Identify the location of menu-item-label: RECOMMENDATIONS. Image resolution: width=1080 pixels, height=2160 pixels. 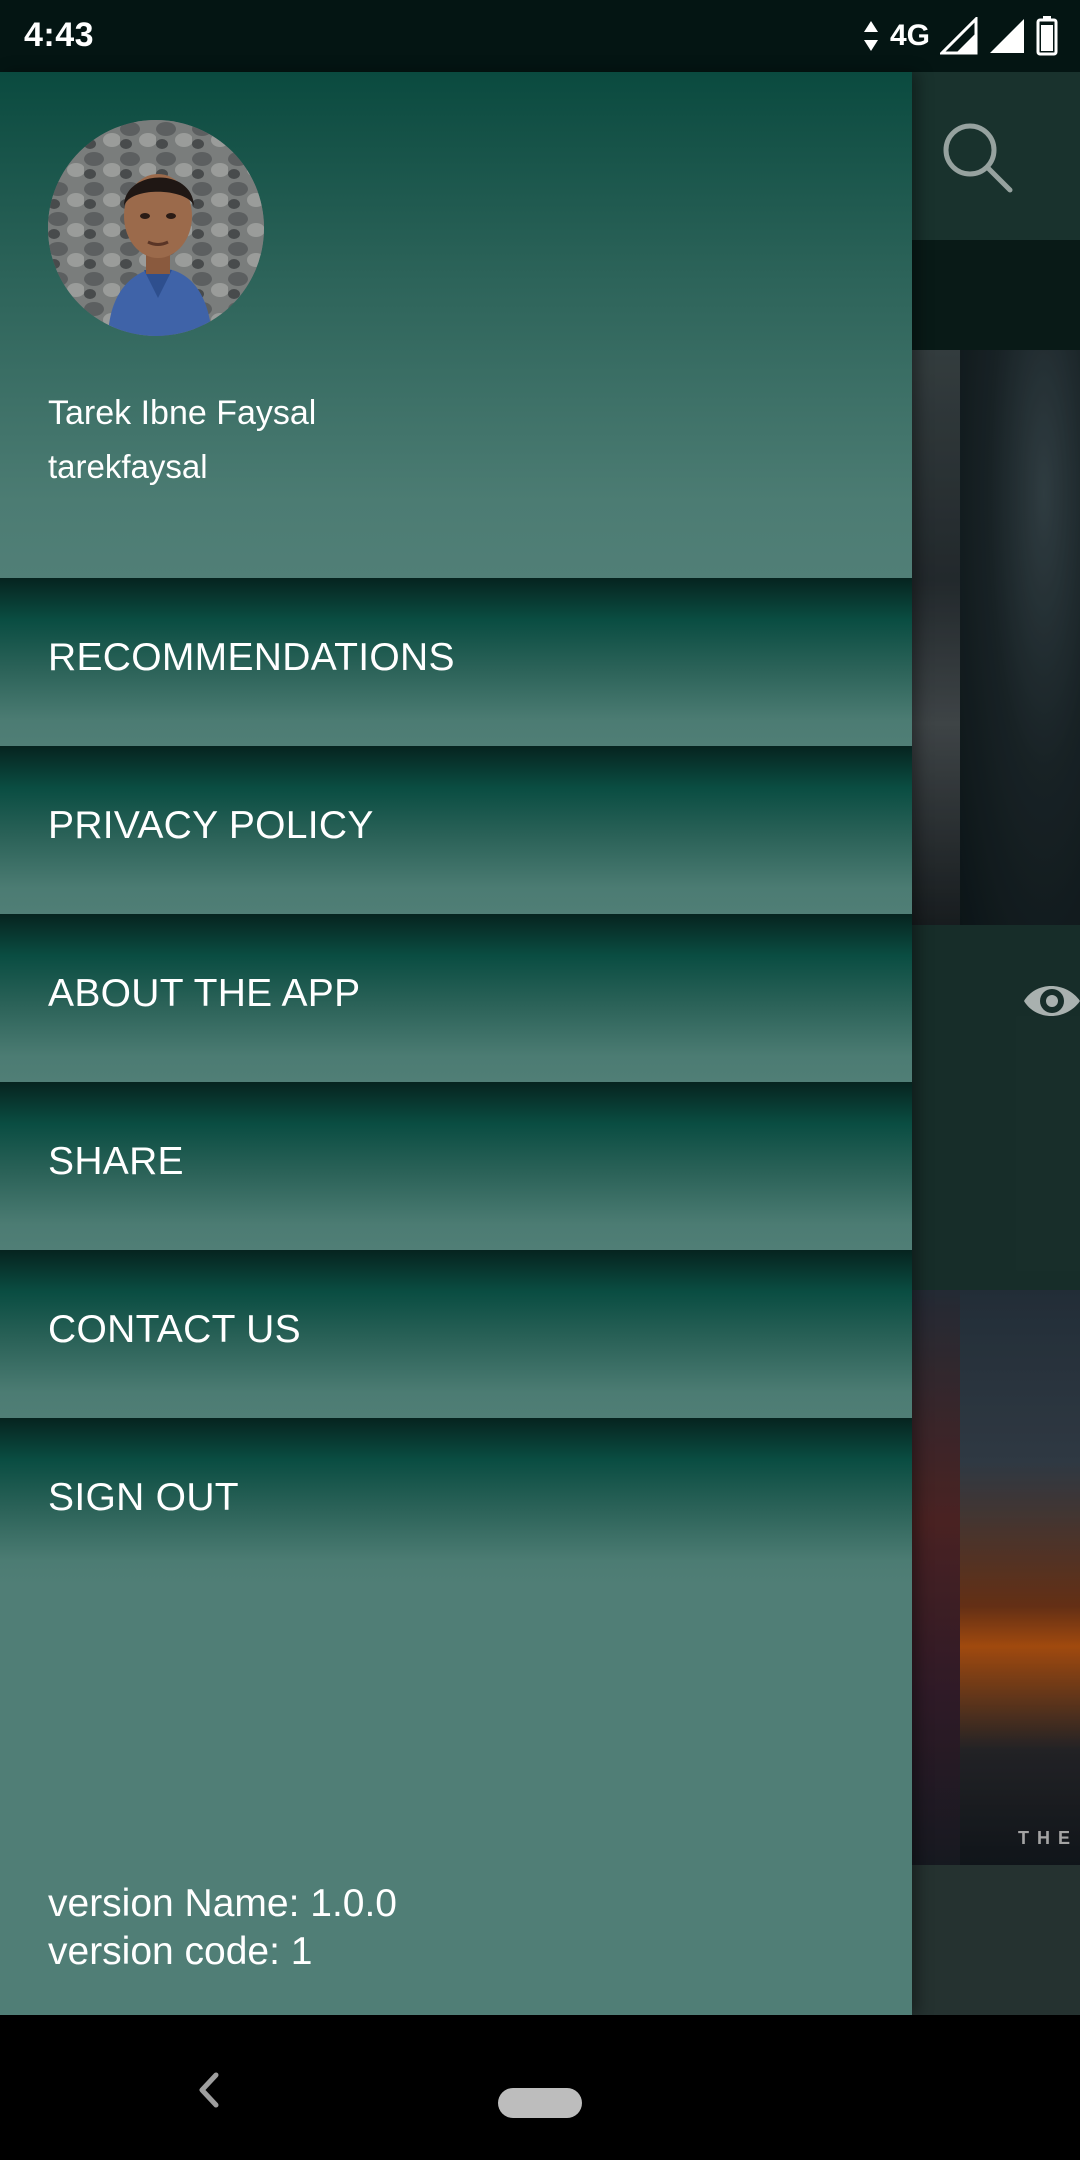
(251, 657).